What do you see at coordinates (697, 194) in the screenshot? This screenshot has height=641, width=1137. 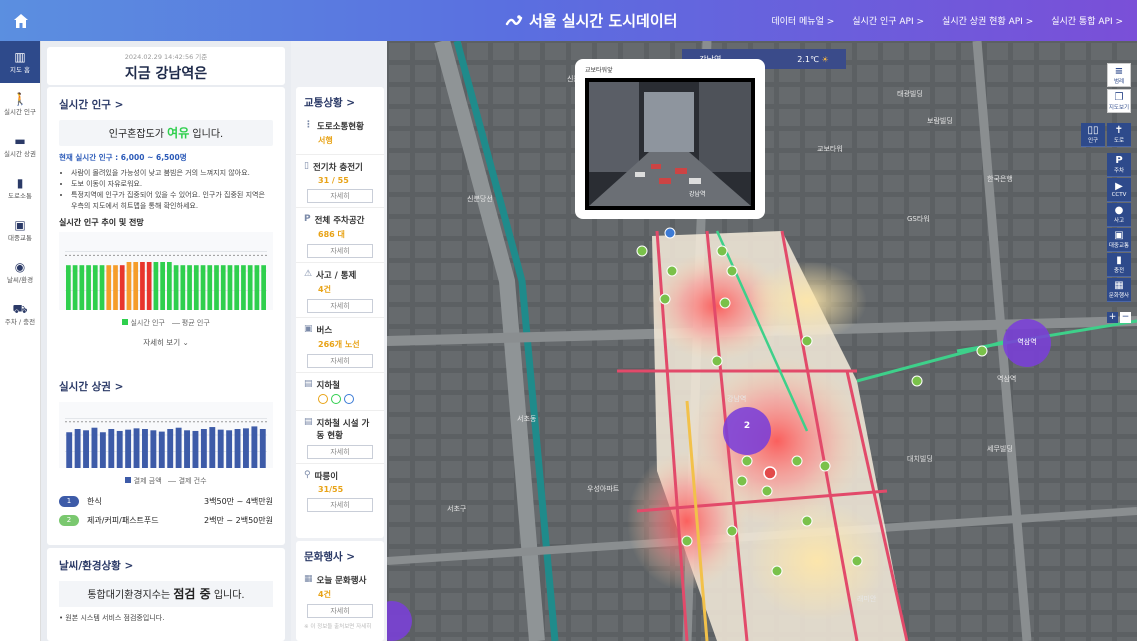 I see `cctv-caption: 강남역` at bounding box center [697, 194].